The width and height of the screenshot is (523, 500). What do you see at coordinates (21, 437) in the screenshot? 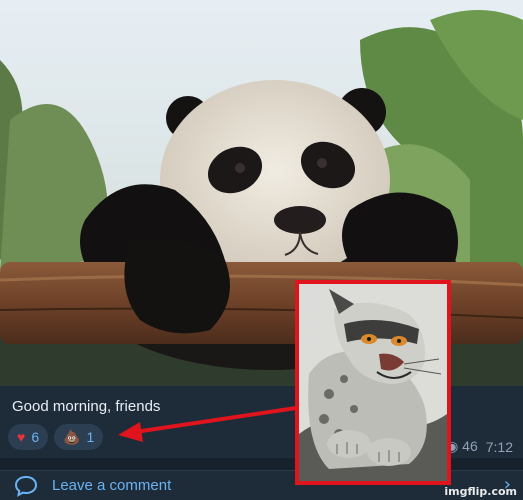
I see `heart-icon: ♥` at bounding box center [21, 437].